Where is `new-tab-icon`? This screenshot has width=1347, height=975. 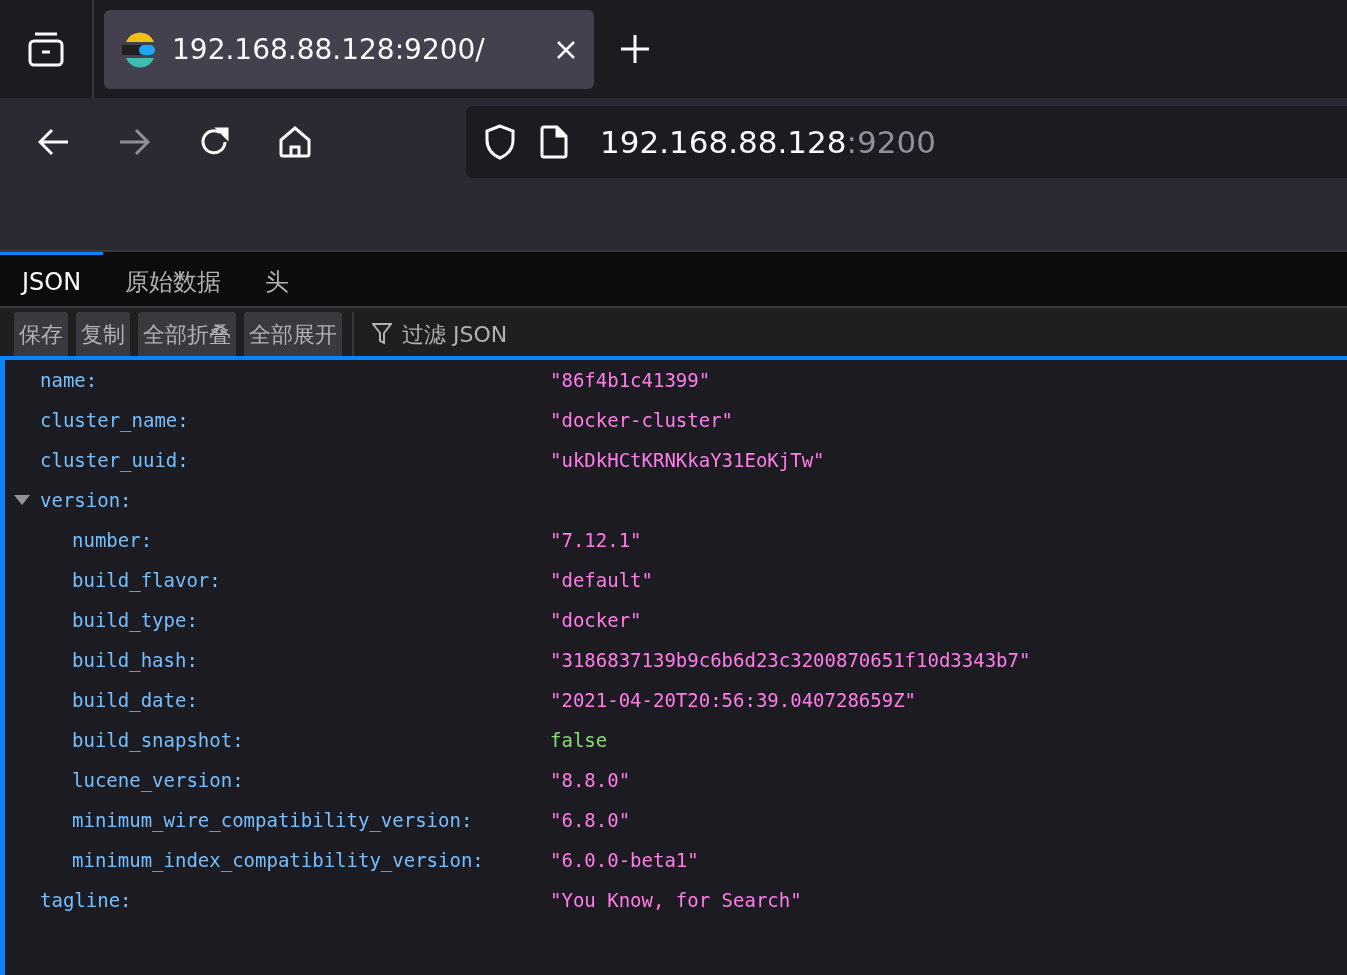
new-tab-icon is located at coordinates (635, 49).